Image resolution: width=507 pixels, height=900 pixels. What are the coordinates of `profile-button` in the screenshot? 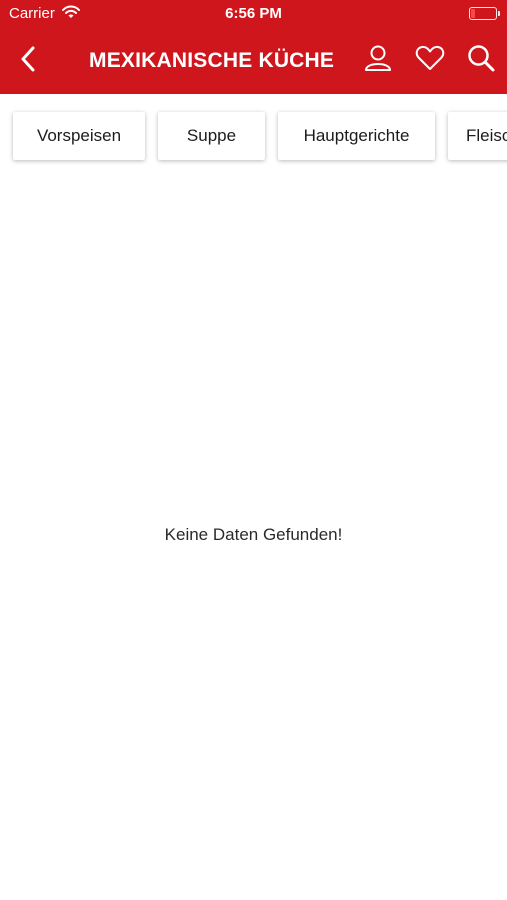 It's located at (378, 60).